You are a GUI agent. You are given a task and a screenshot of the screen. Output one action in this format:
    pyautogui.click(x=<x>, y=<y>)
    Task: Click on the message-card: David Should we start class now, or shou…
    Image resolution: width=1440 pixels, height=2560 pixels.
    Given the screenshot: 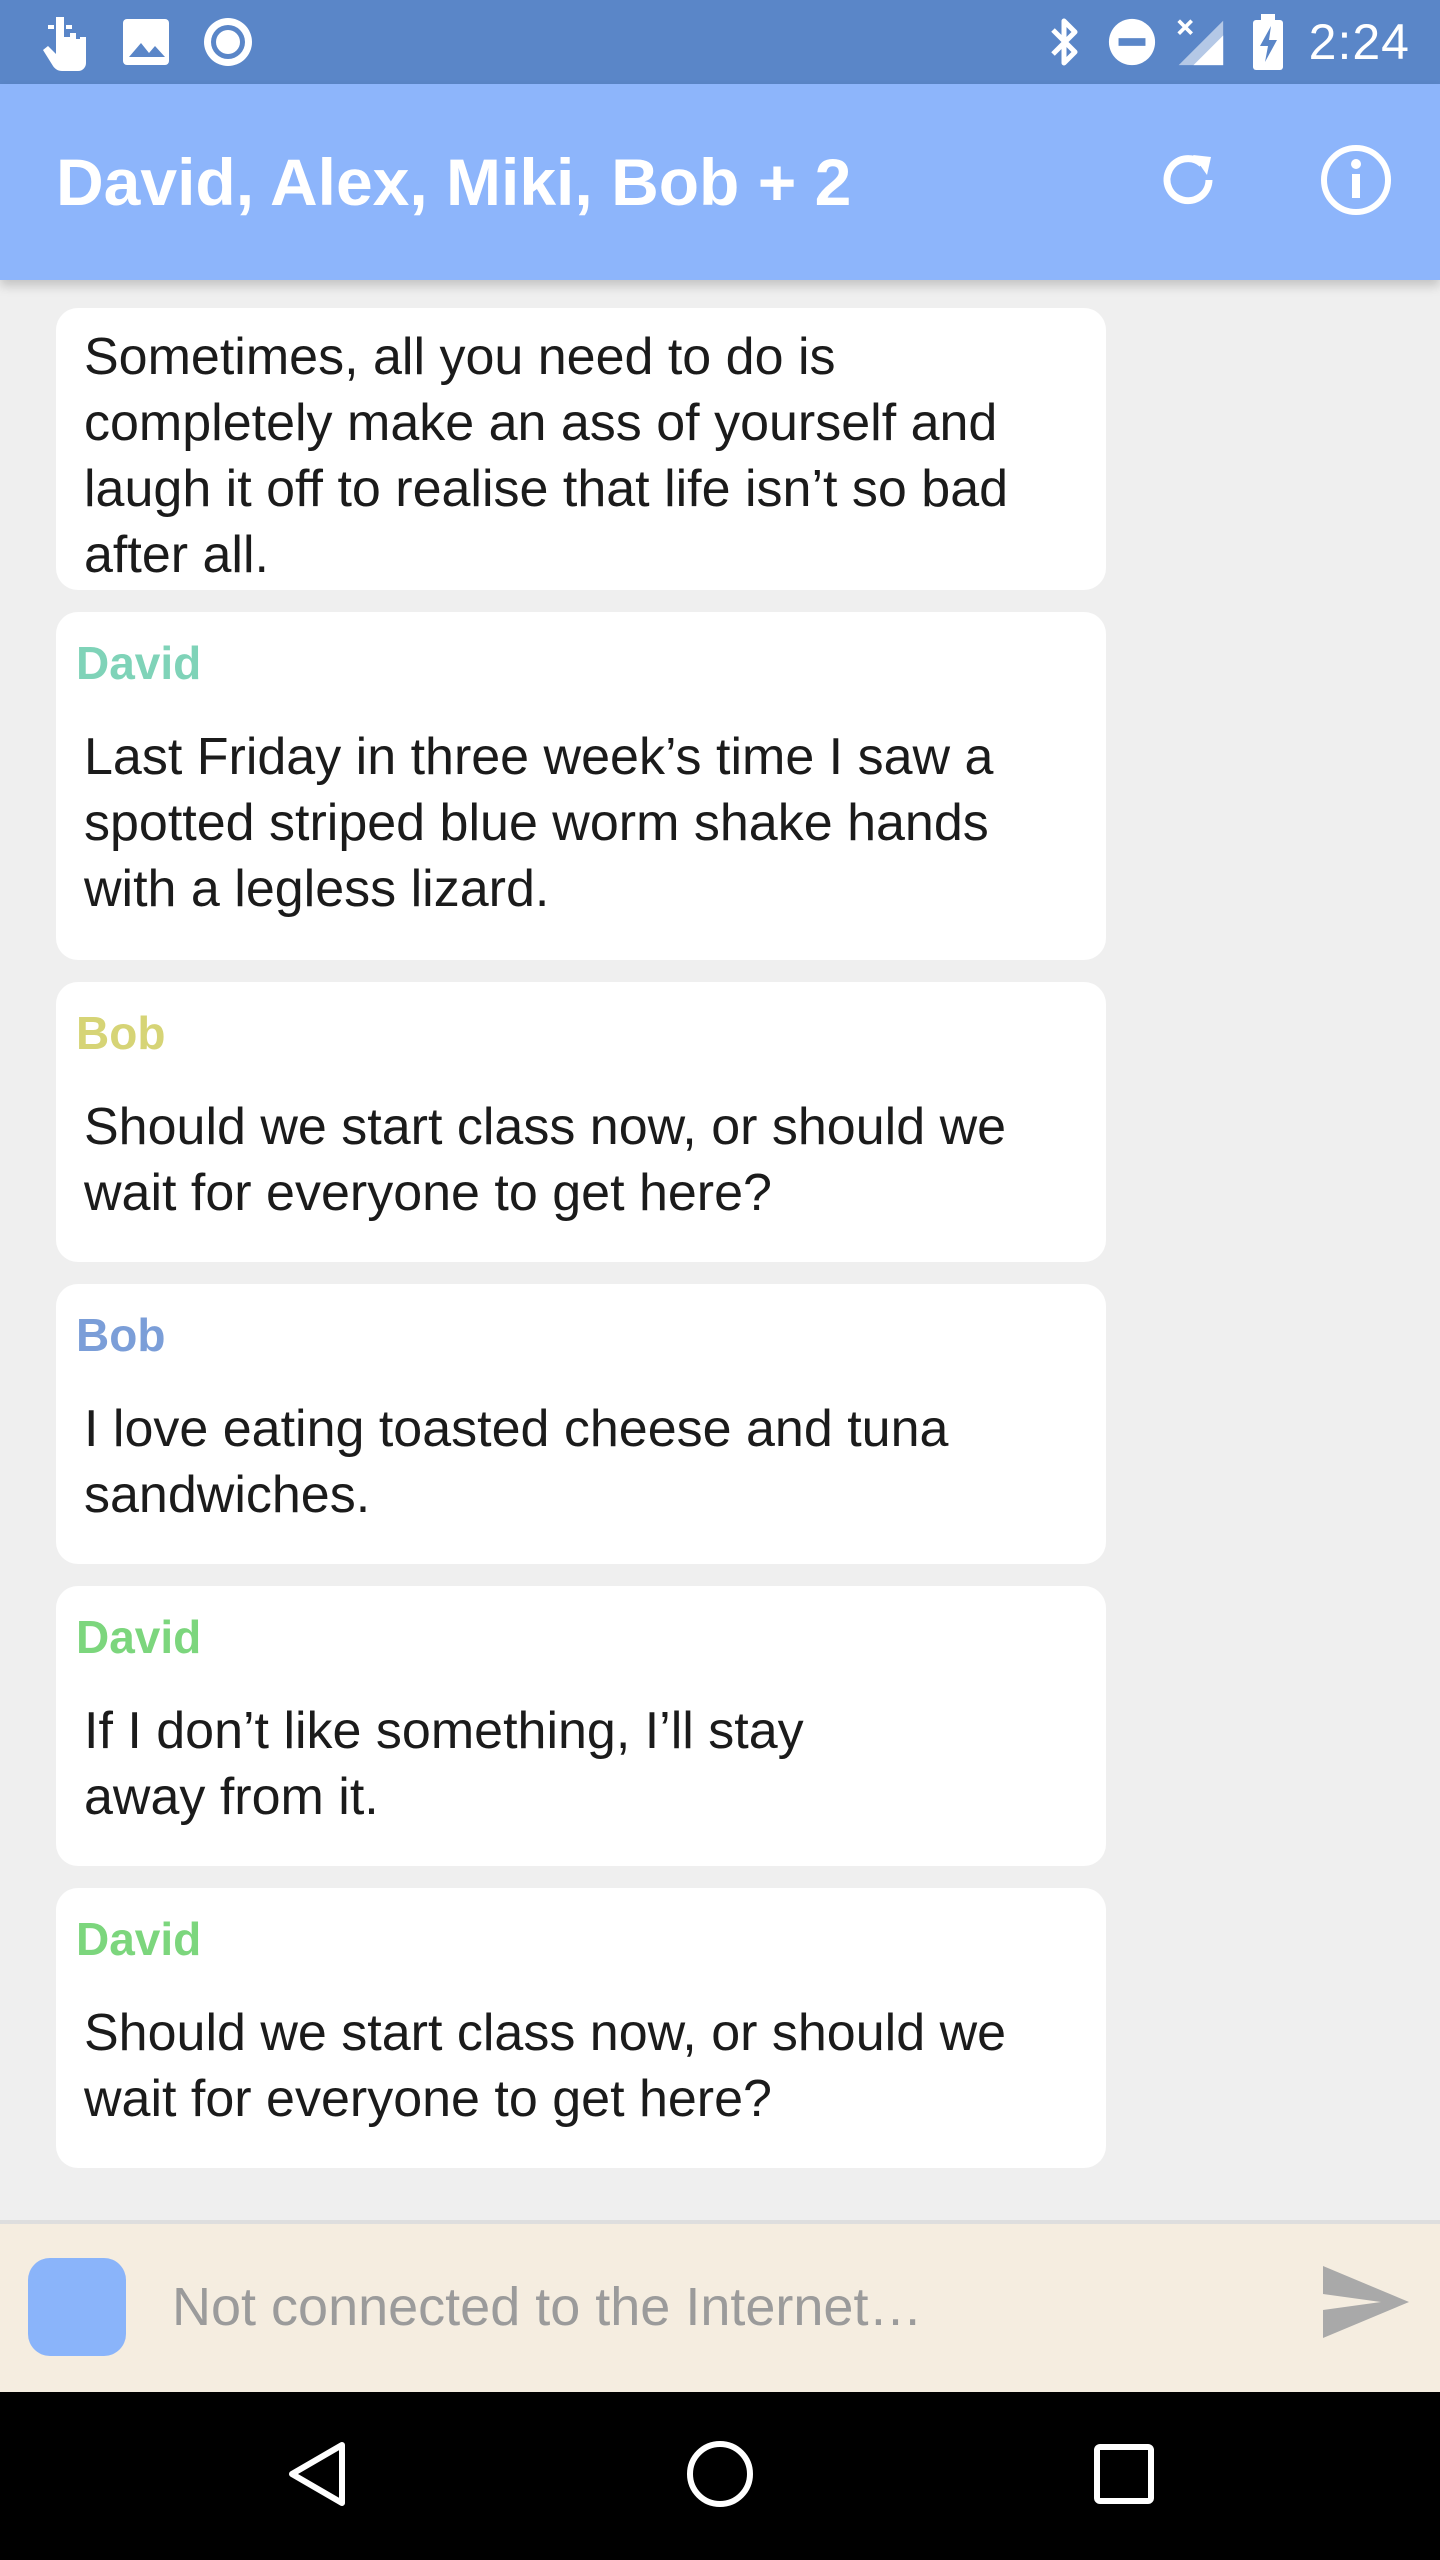 What is the action you would take?
    pyautogui.click(x=581, y=2028)
    